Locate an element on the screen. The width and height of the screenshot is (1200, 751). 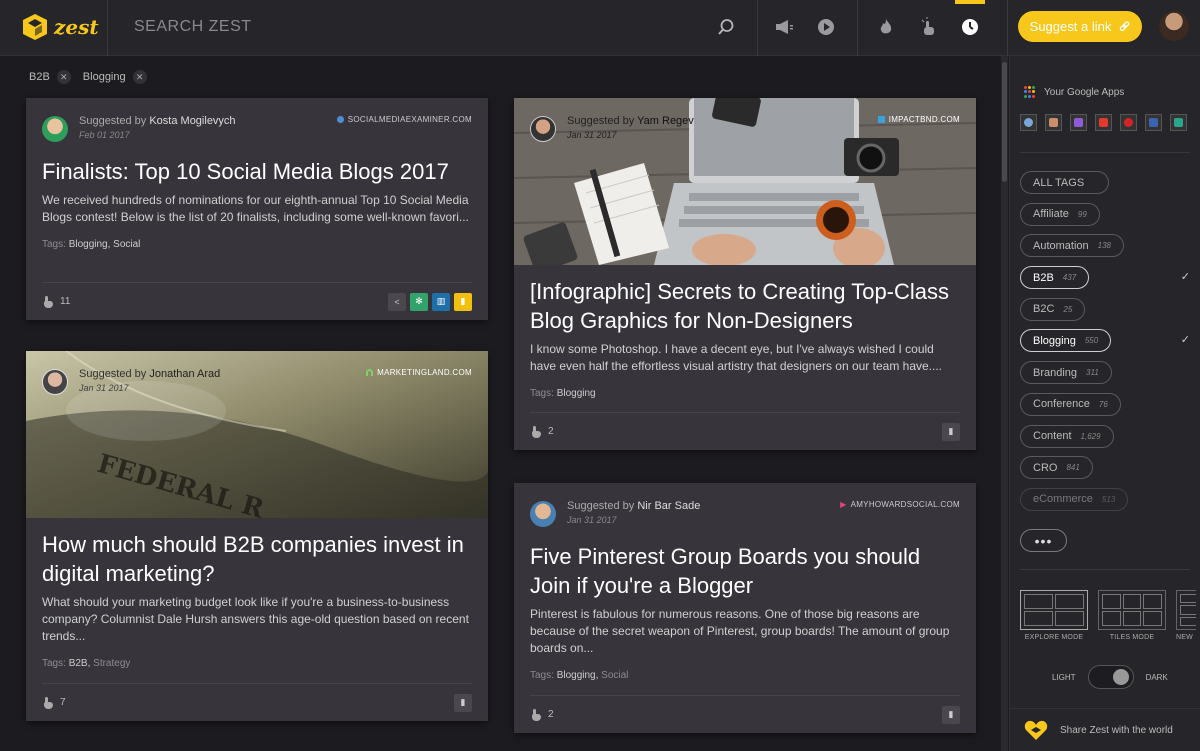
more-tags-button: ••• is located at coordinates (1043, 540).